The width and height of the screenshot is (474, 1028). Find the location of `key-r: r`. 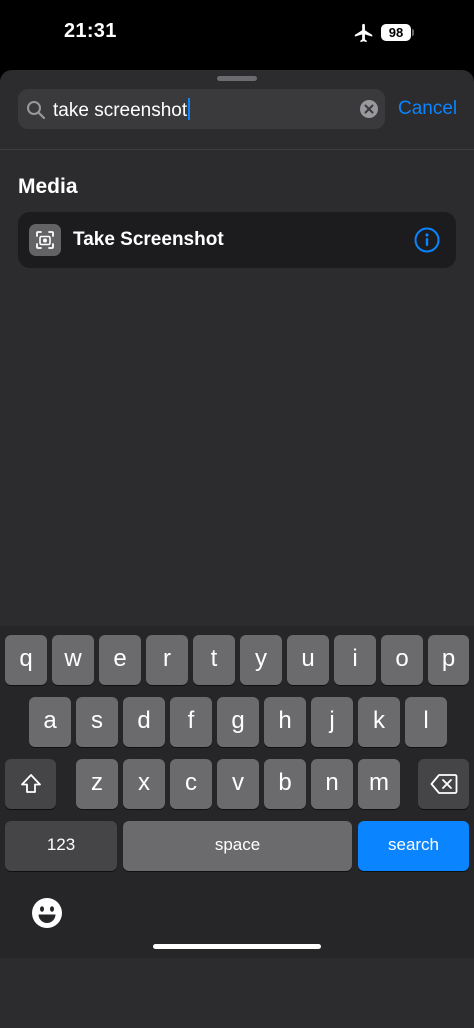

key-r: r is located at coordinates (167, 660).